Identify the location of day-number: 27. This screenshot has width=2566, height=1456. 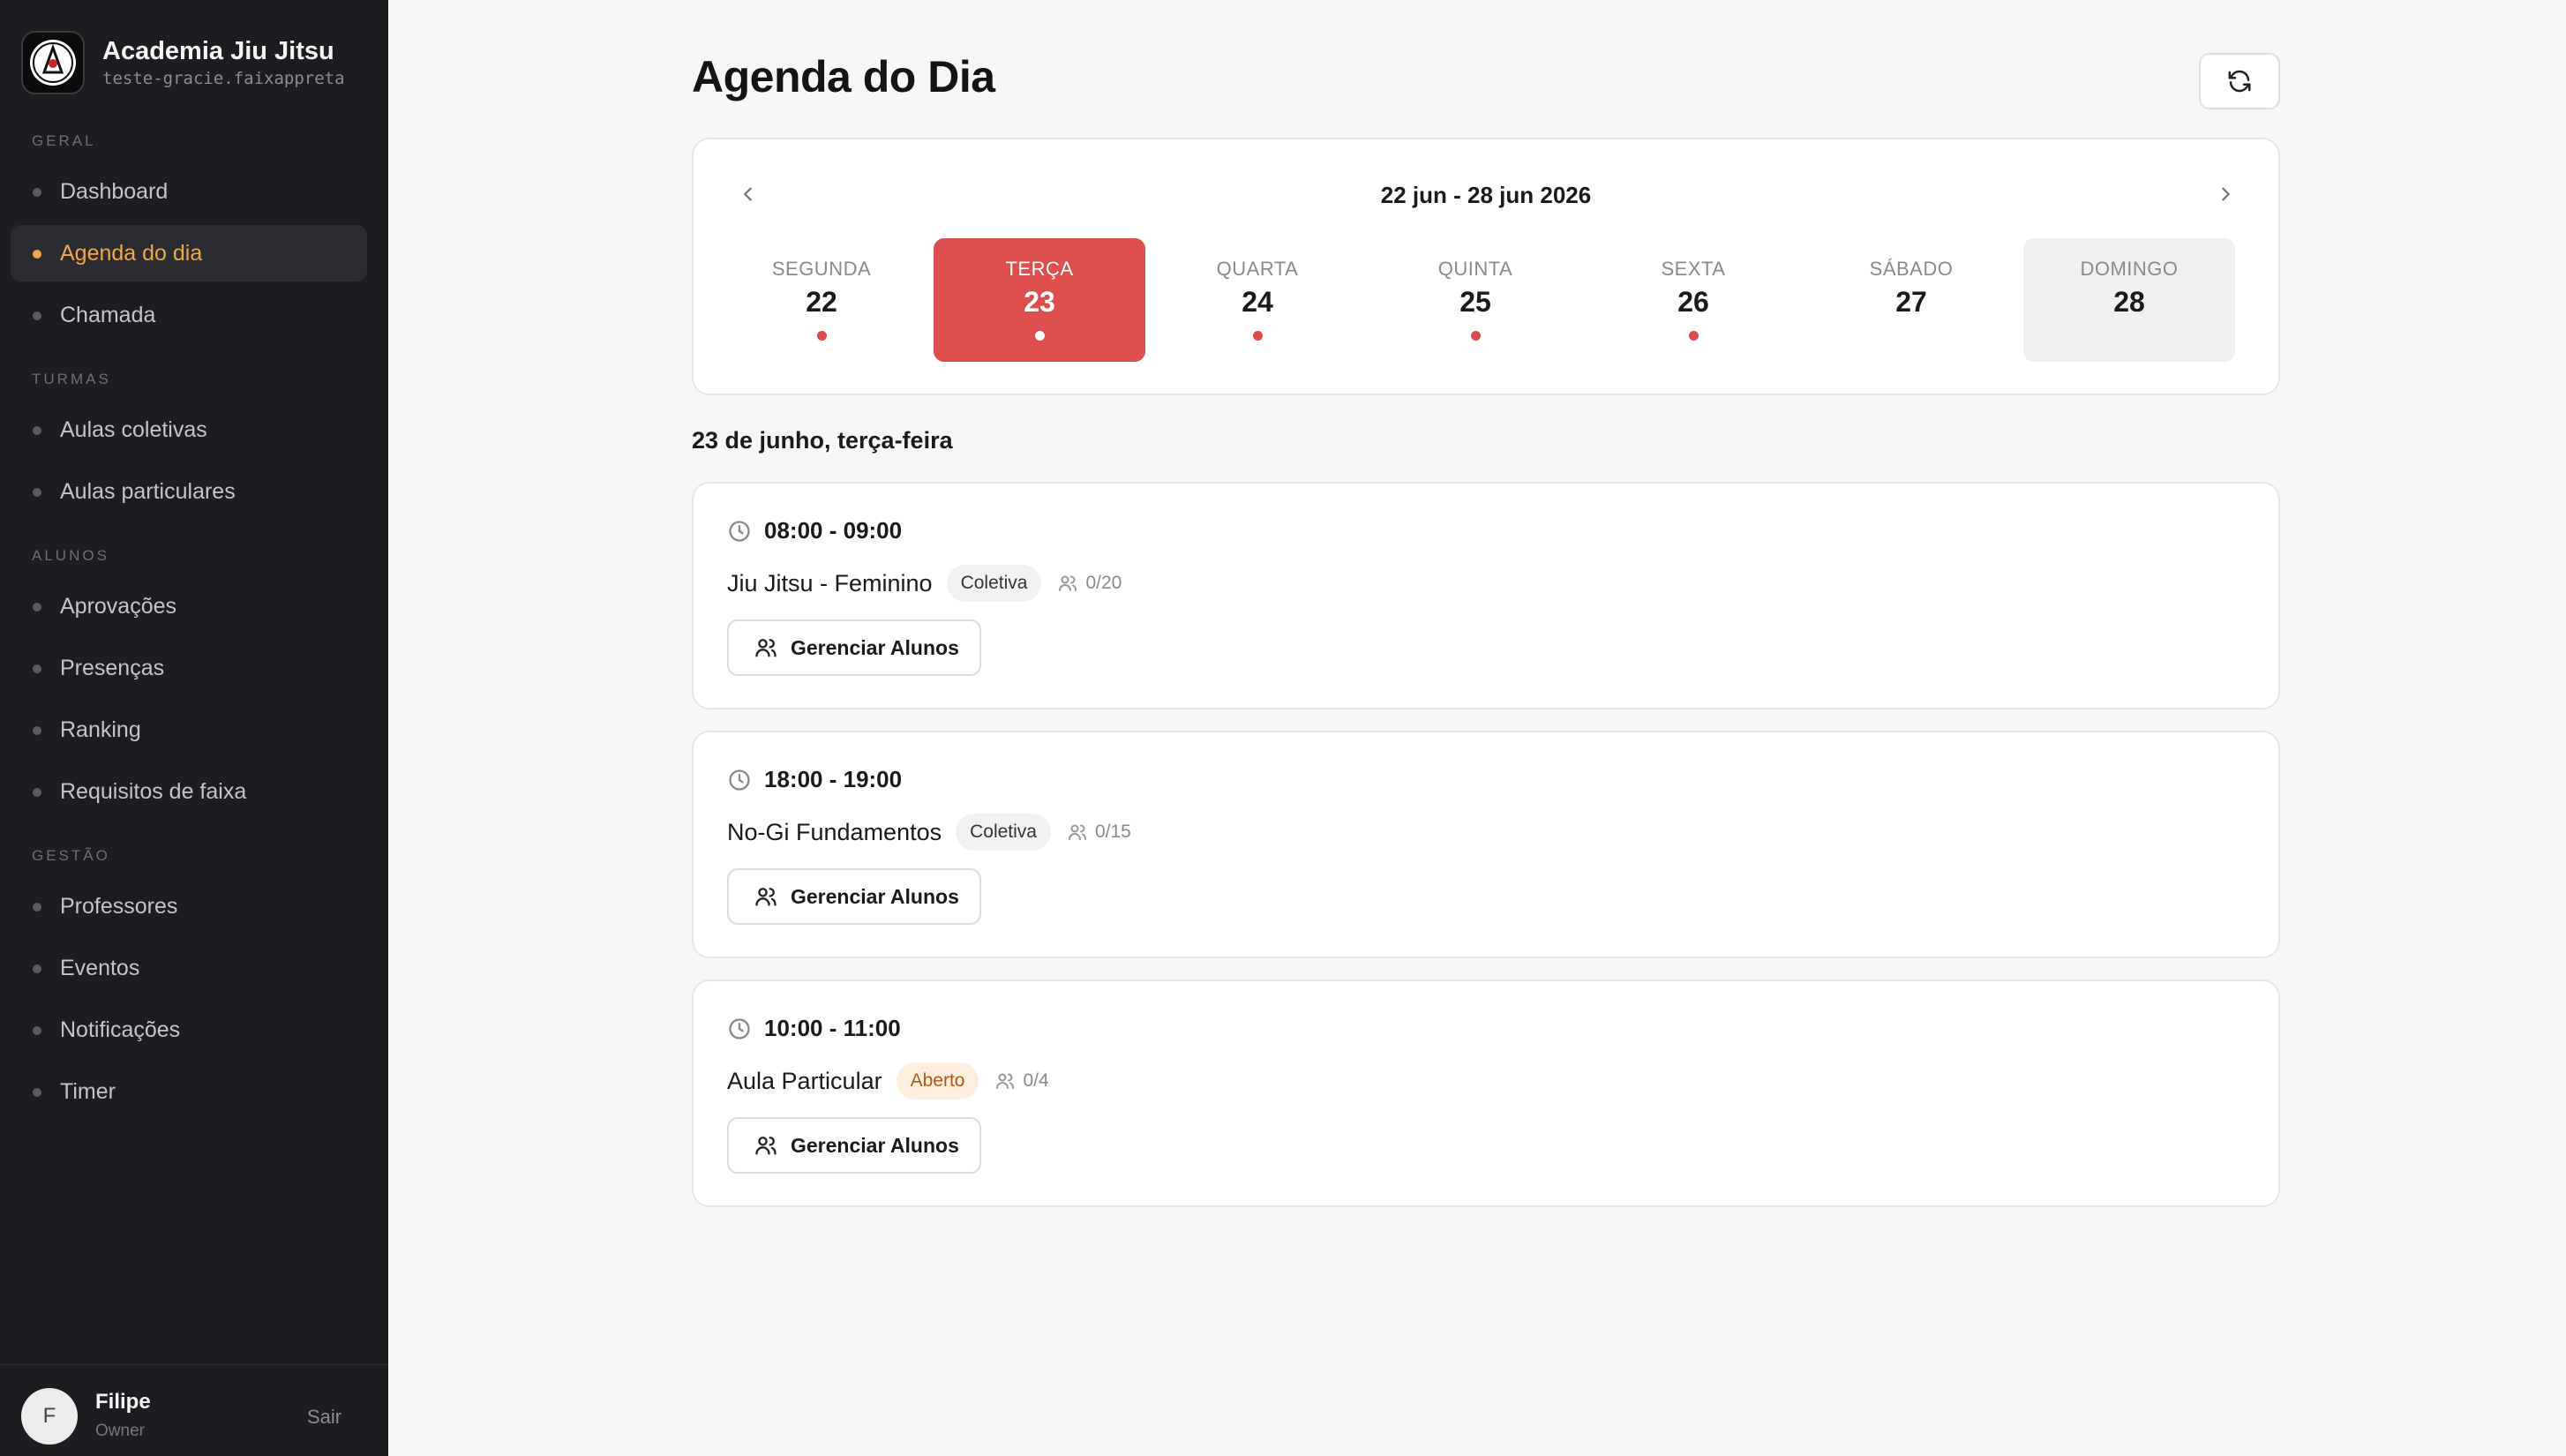
(1911, 302).